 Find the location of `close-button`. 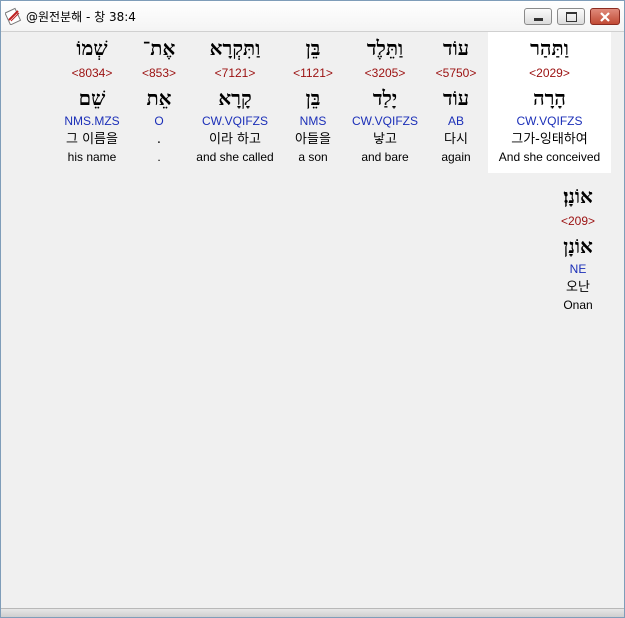

close-button is located at coordinates (605, 16).